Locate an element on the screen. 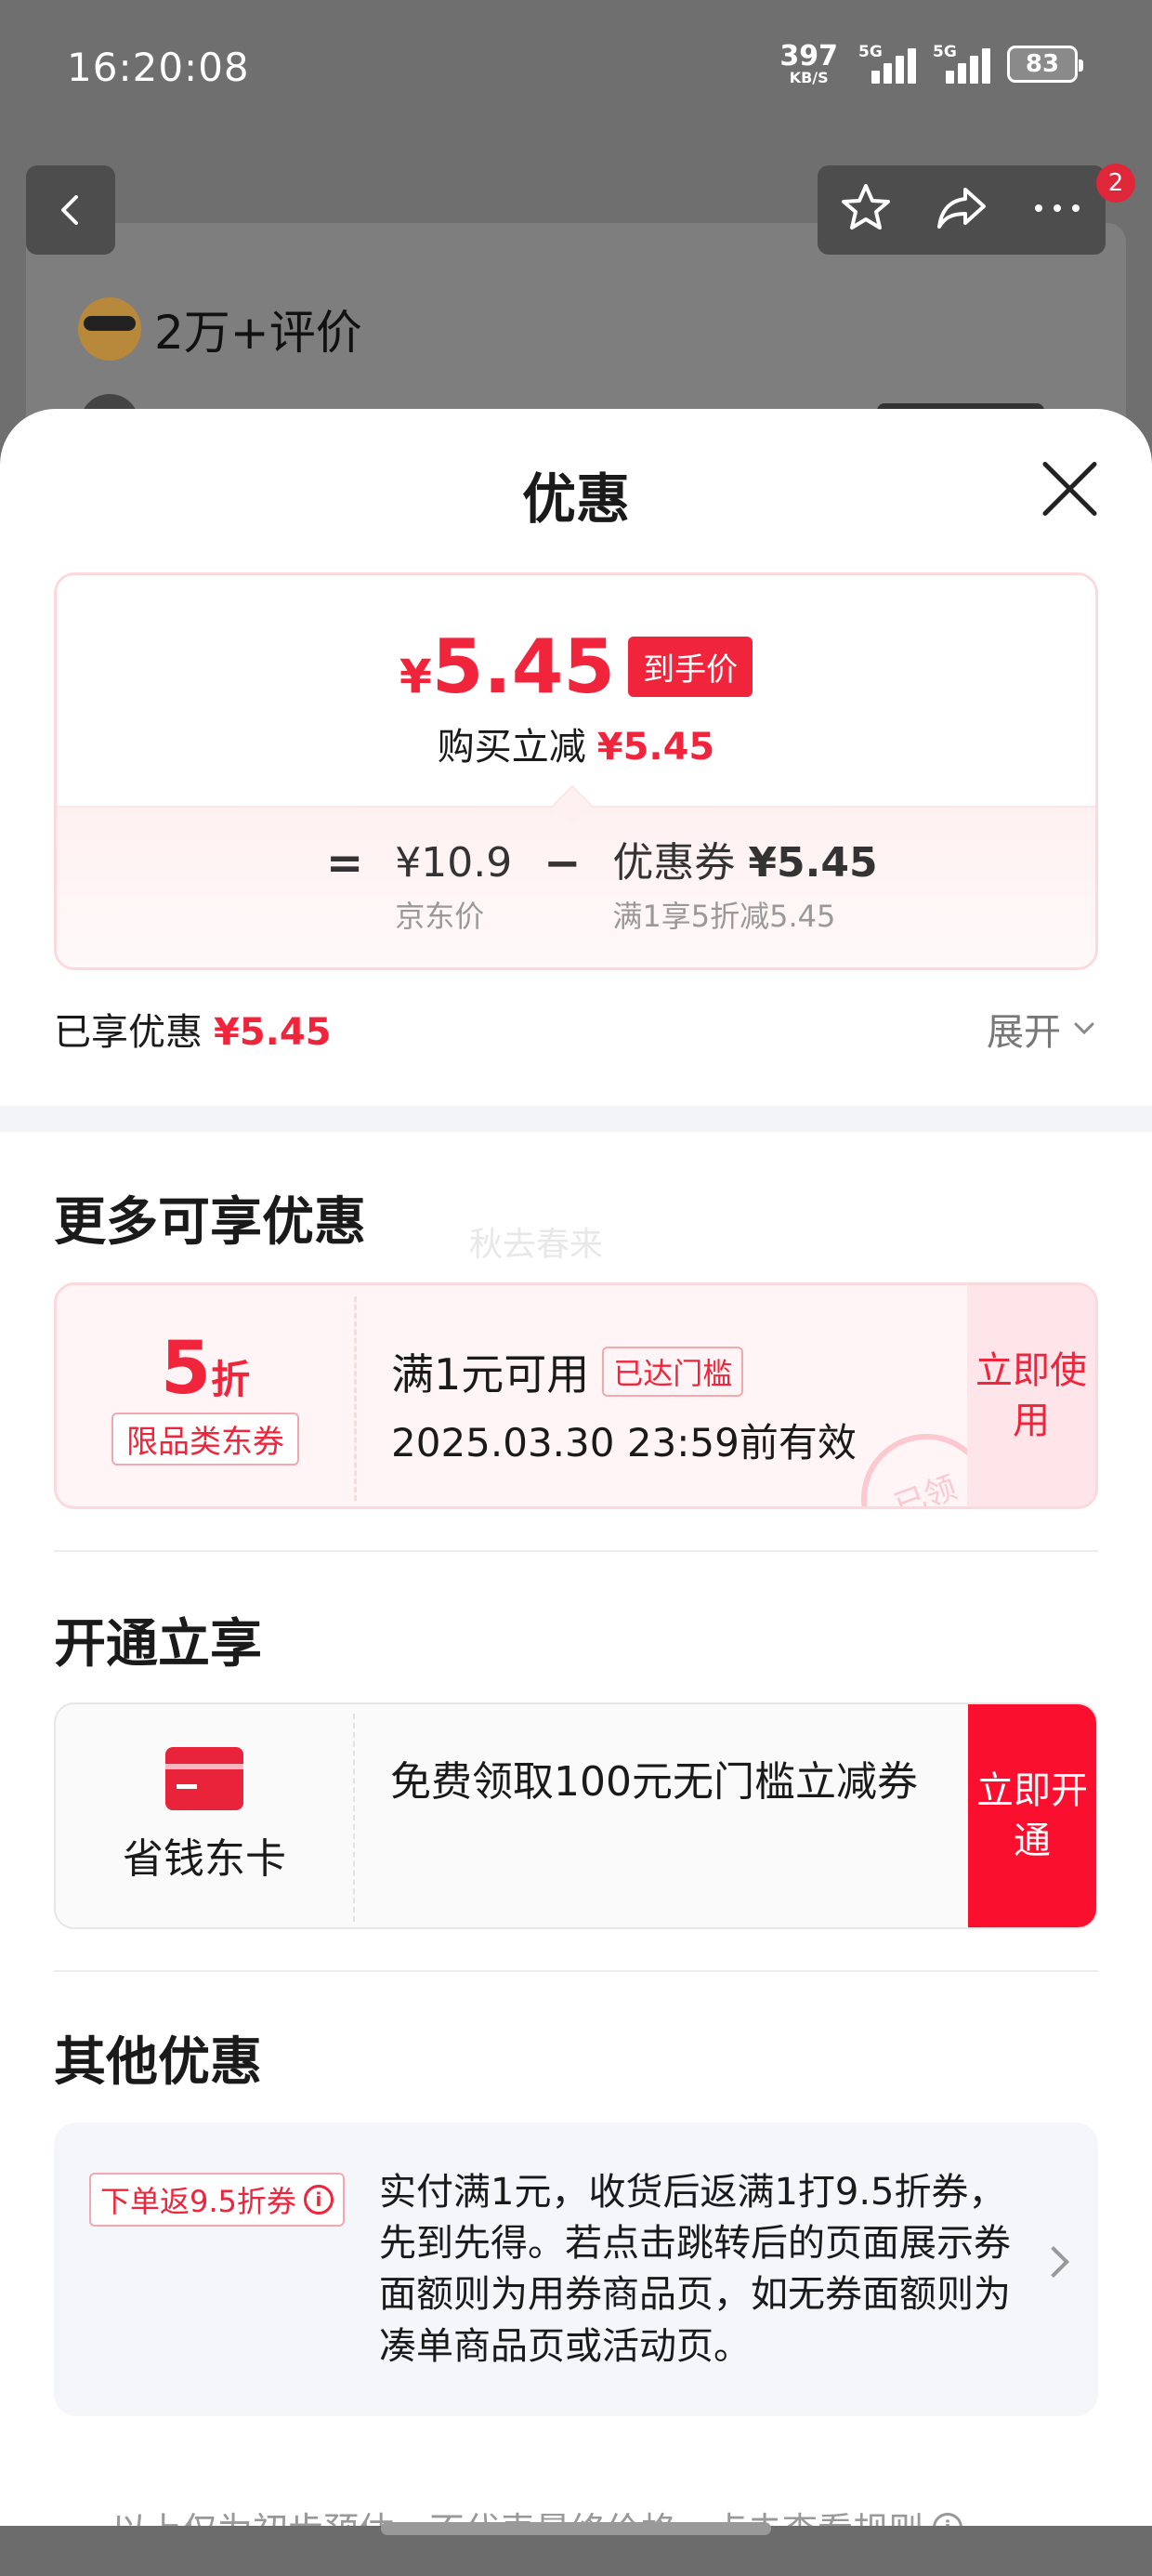  info-icon: i is located at coordinates (318, 2200).